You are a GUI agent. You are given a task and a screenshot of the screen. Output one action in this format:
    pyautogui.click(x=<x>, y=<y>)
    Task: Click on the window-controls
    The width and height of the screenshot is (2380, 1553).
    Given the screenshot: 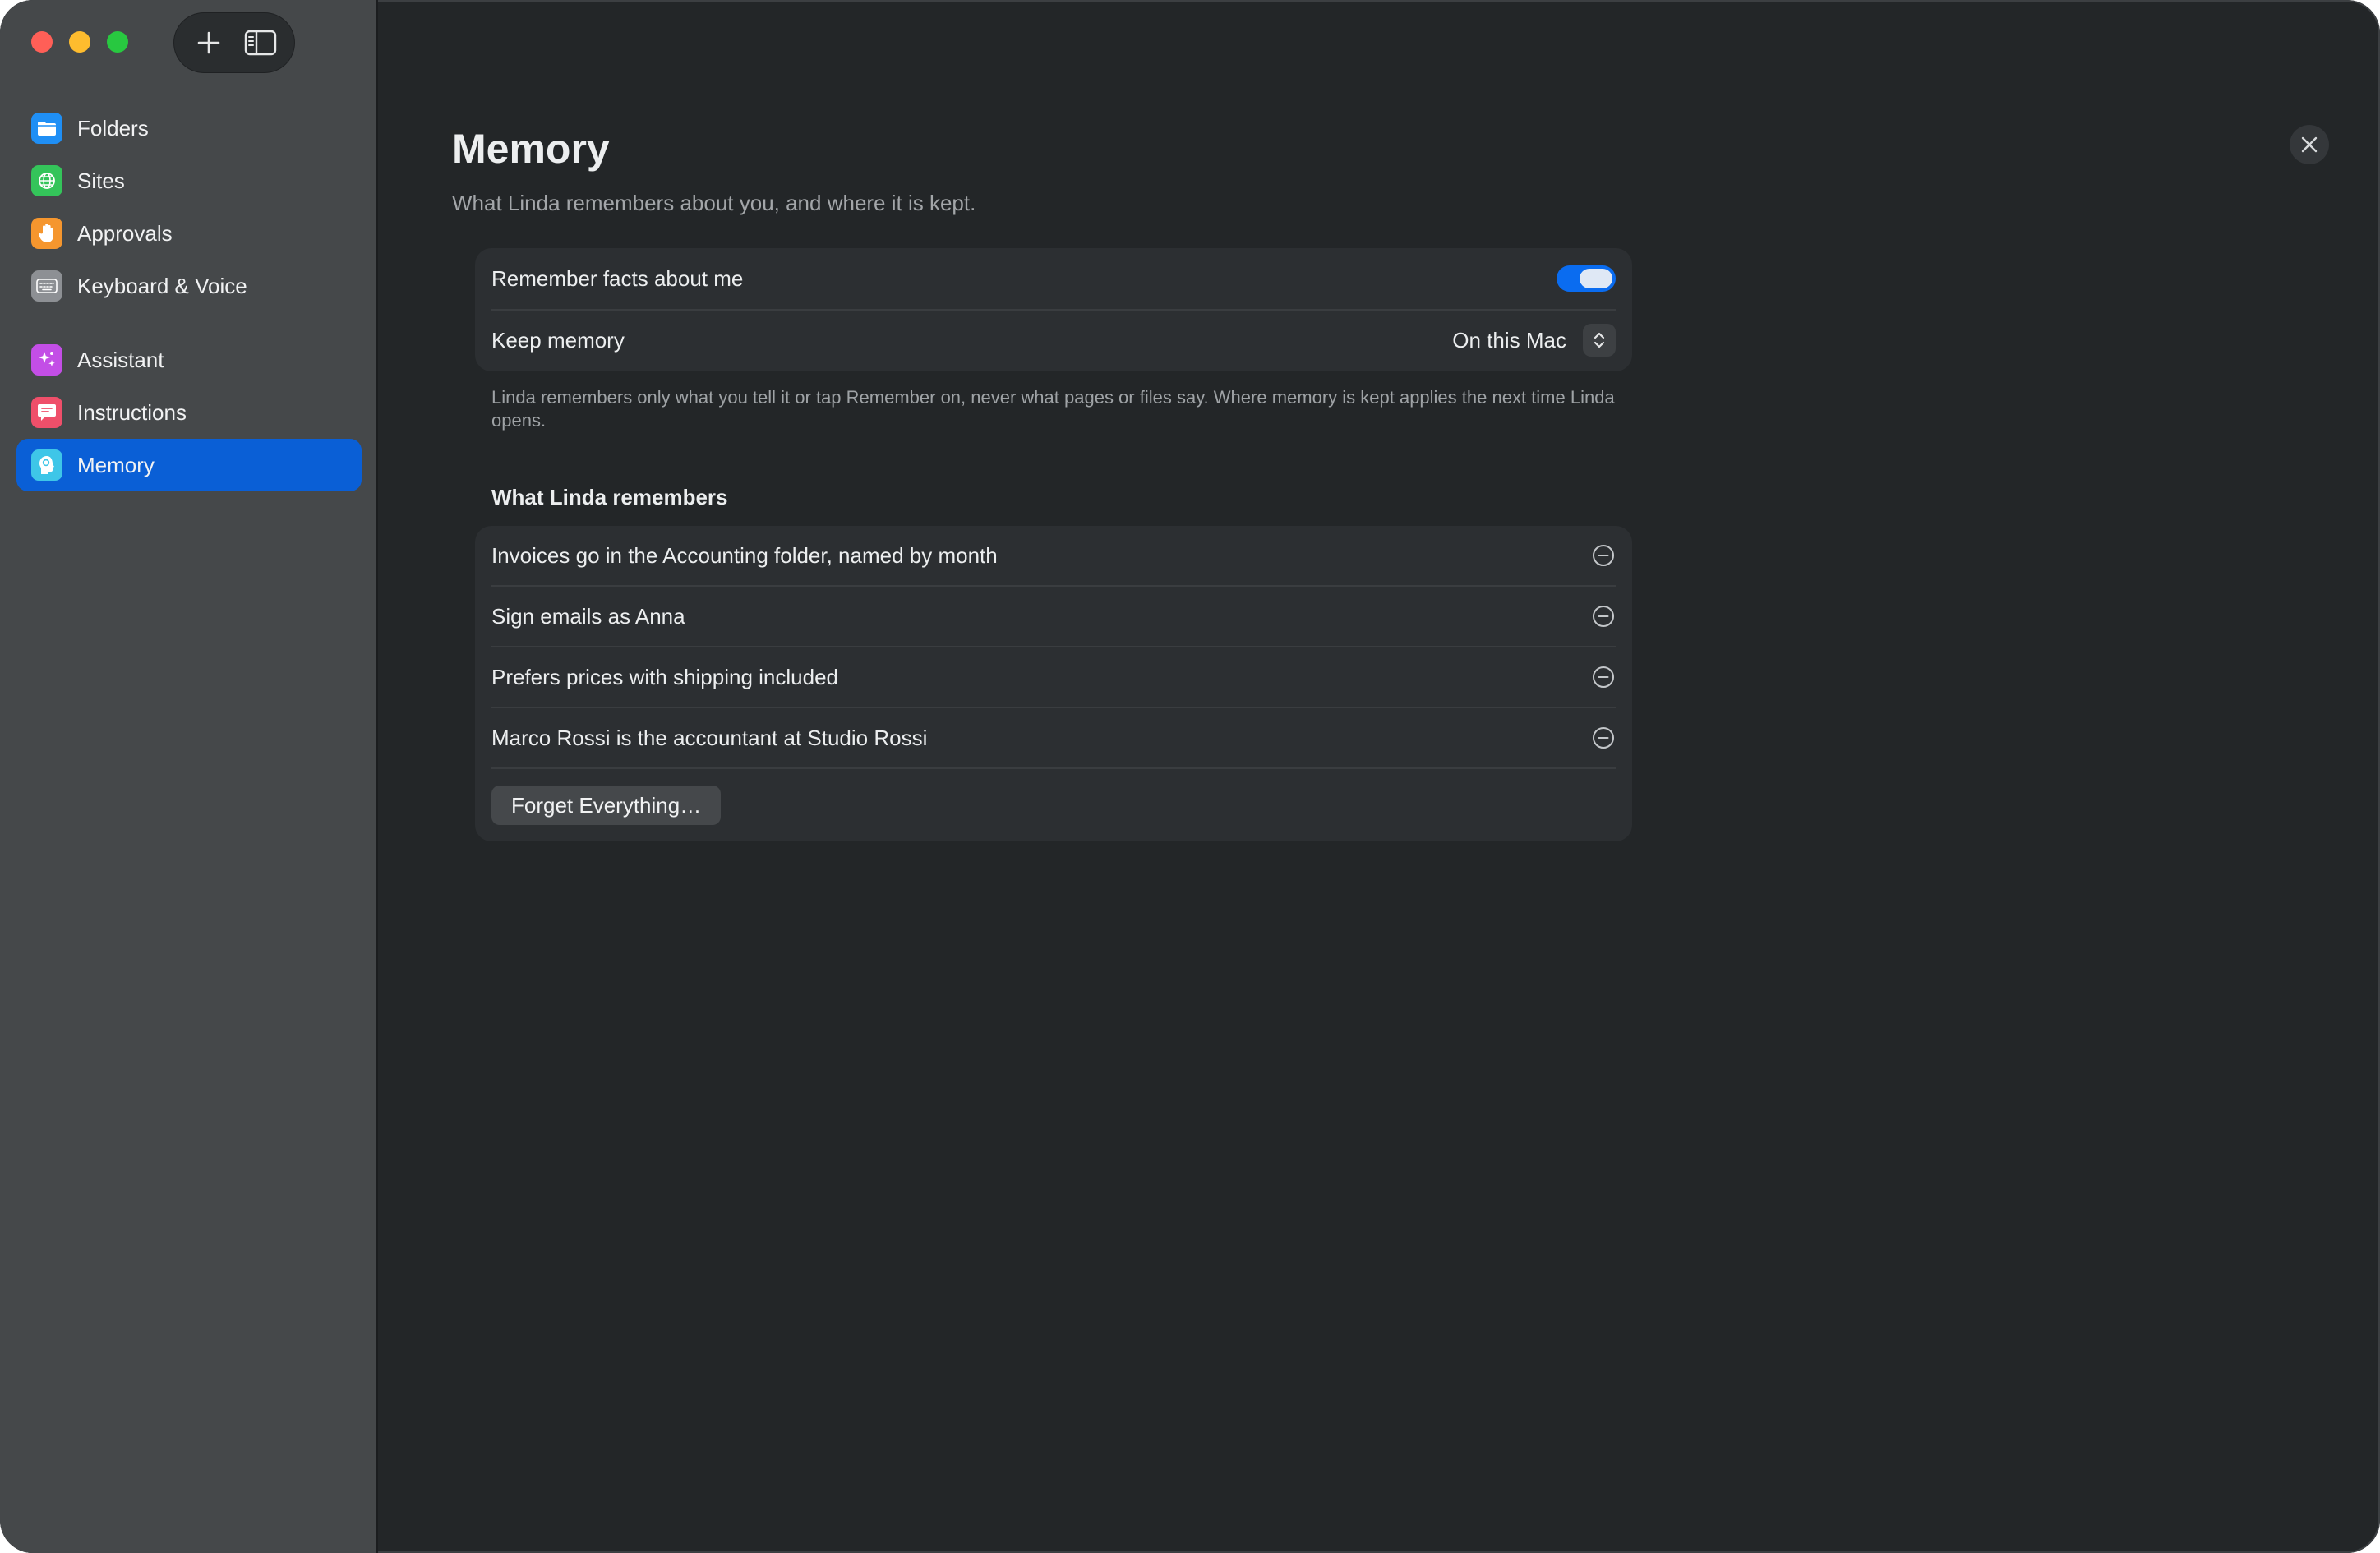 What is the action you would take?
    pyautogui.click(x=79, y=42)
    